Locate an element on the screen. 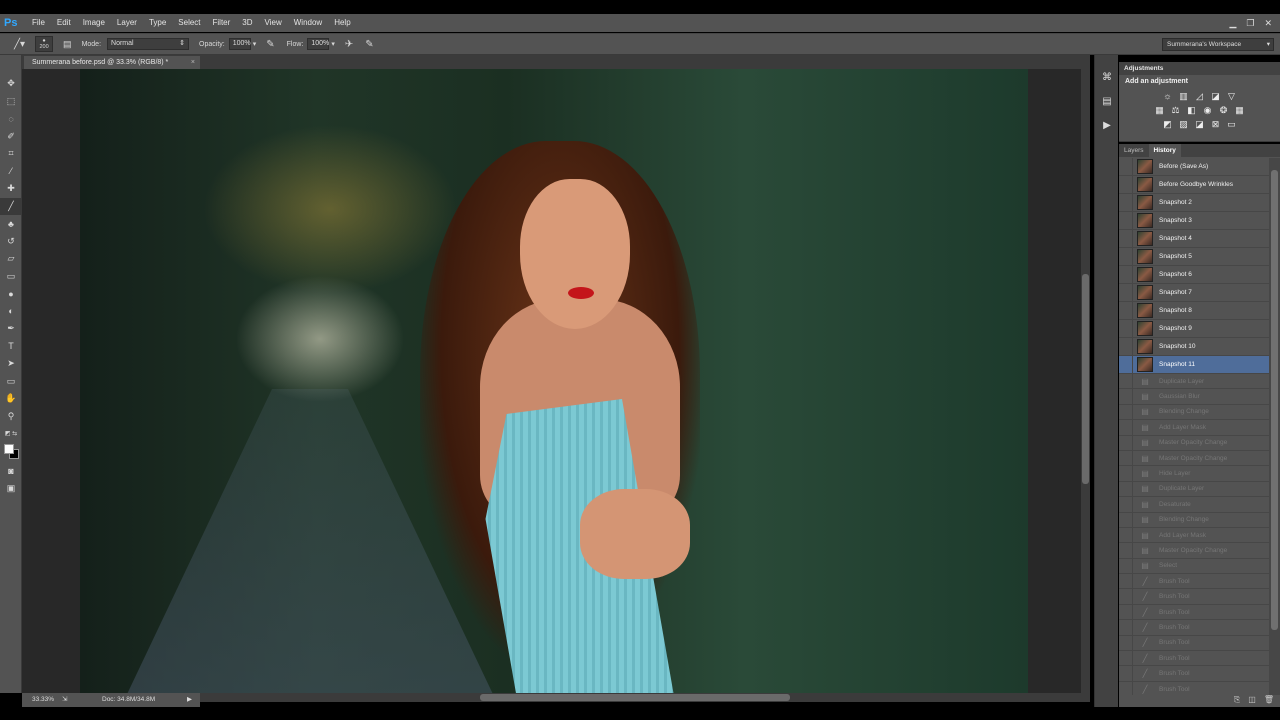 The width and height of the screenshot is (1280, 720). menu-file: File is located at coordinates (38, 23).